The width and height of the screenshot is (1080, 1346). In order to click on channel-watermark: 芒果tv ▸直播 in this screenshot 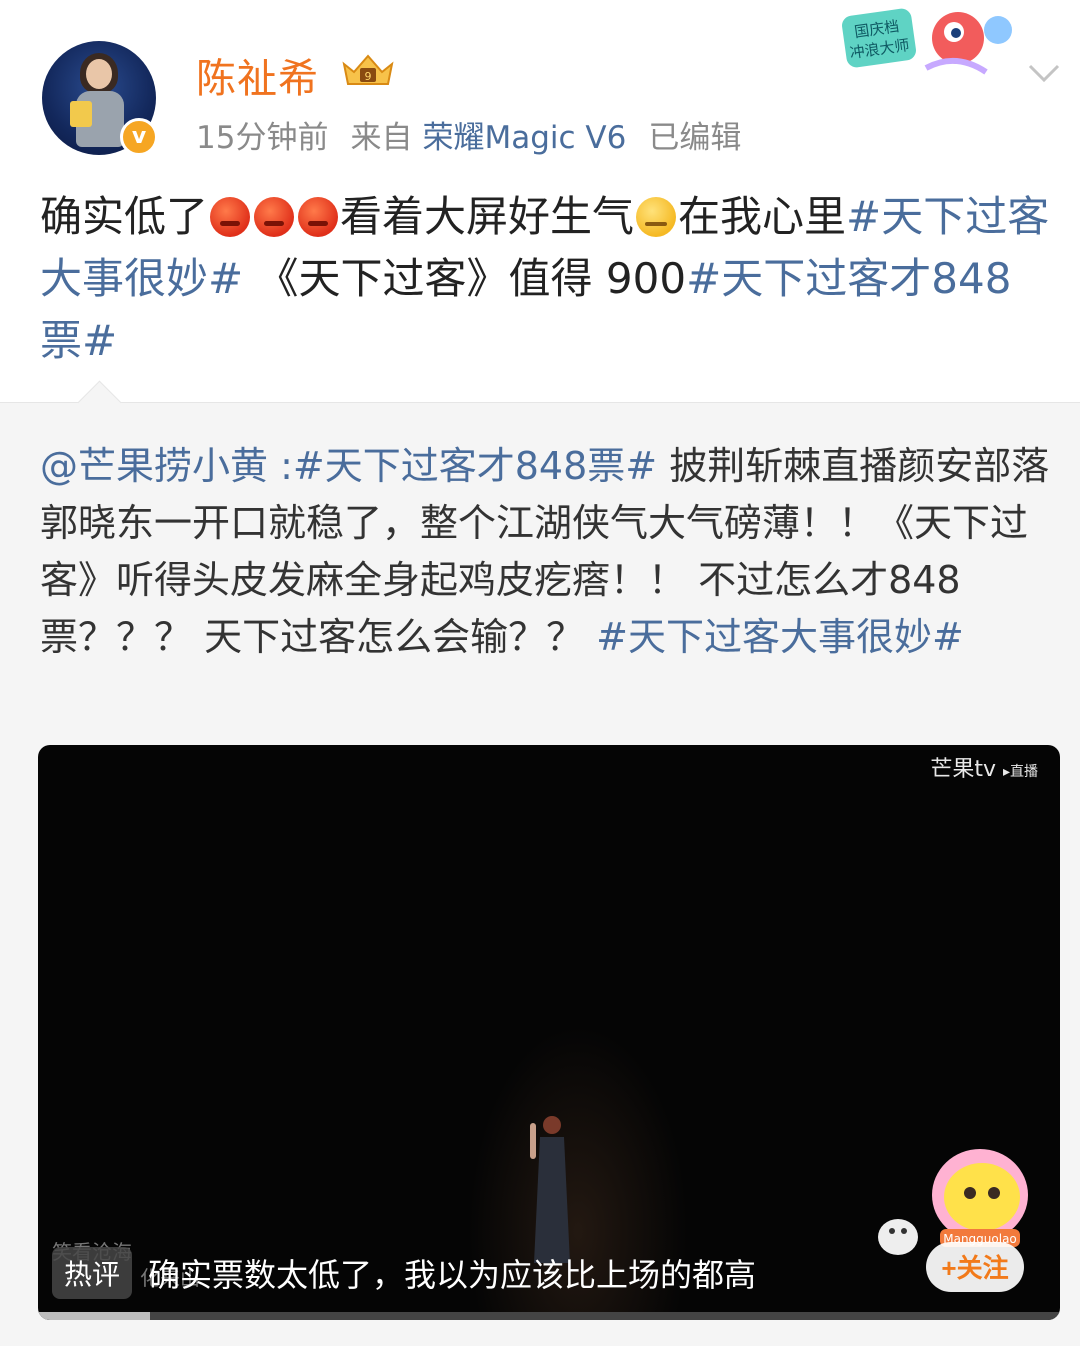, I will do `click(984, 769)`.